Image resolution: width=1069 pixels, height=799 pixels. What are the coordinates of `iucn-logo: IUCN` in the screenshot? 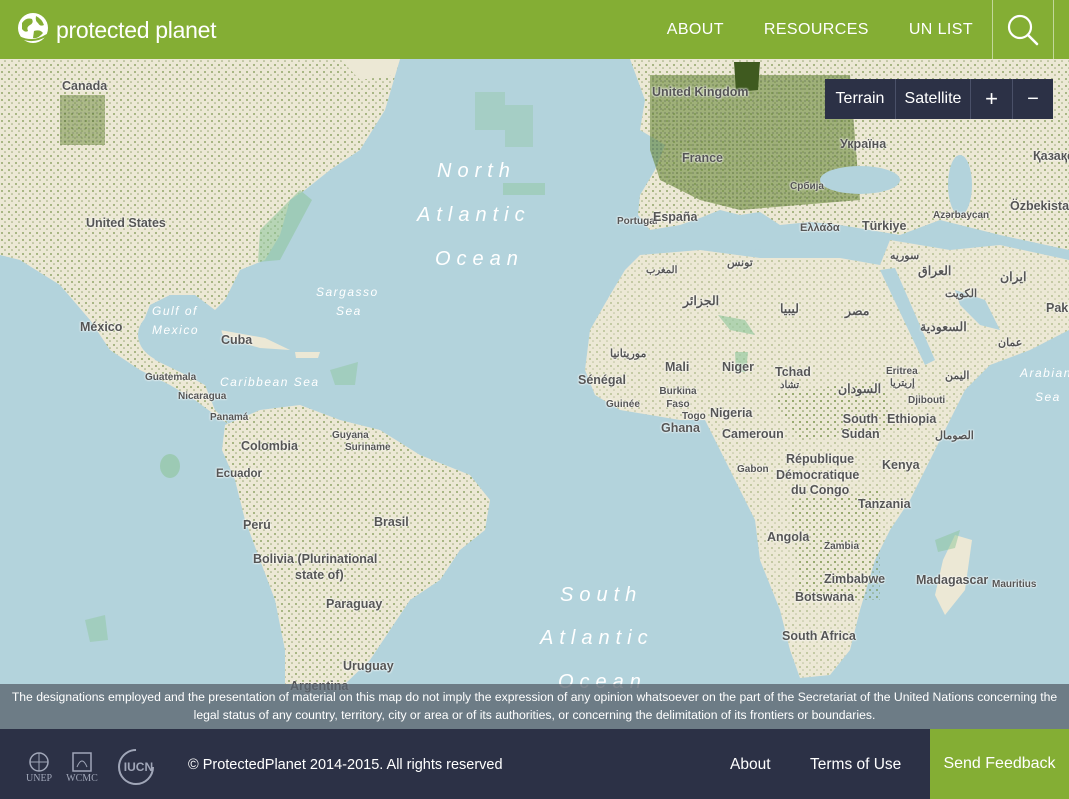 It's located at (136, 767).